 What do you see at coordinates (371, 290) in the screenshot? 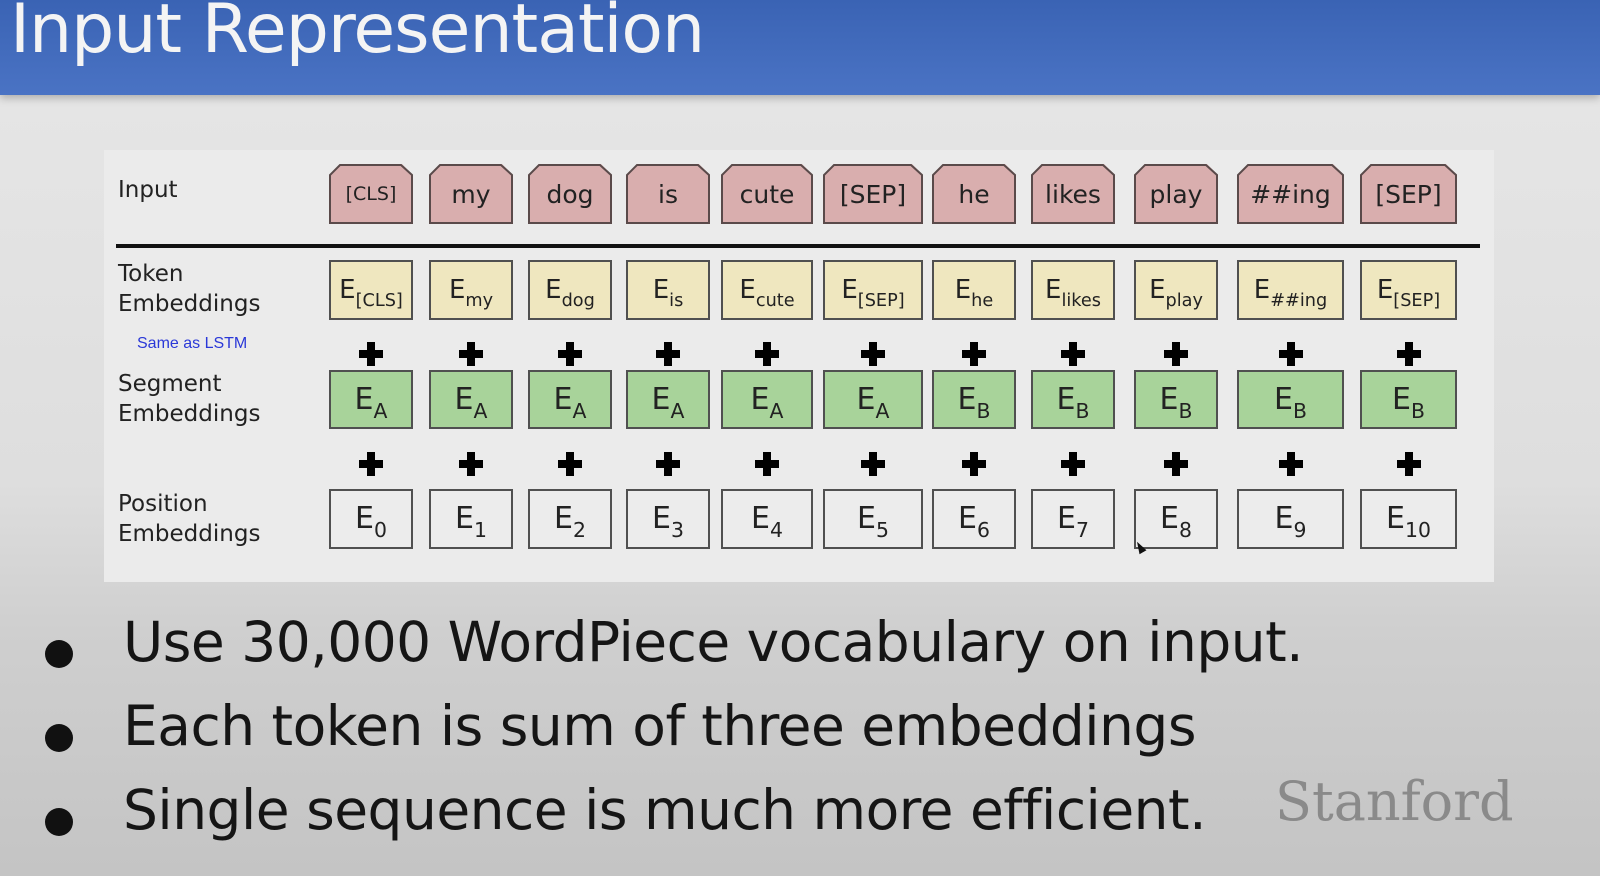
I see `token-embedding: E[CLS]` at bounding box center [371, 290].